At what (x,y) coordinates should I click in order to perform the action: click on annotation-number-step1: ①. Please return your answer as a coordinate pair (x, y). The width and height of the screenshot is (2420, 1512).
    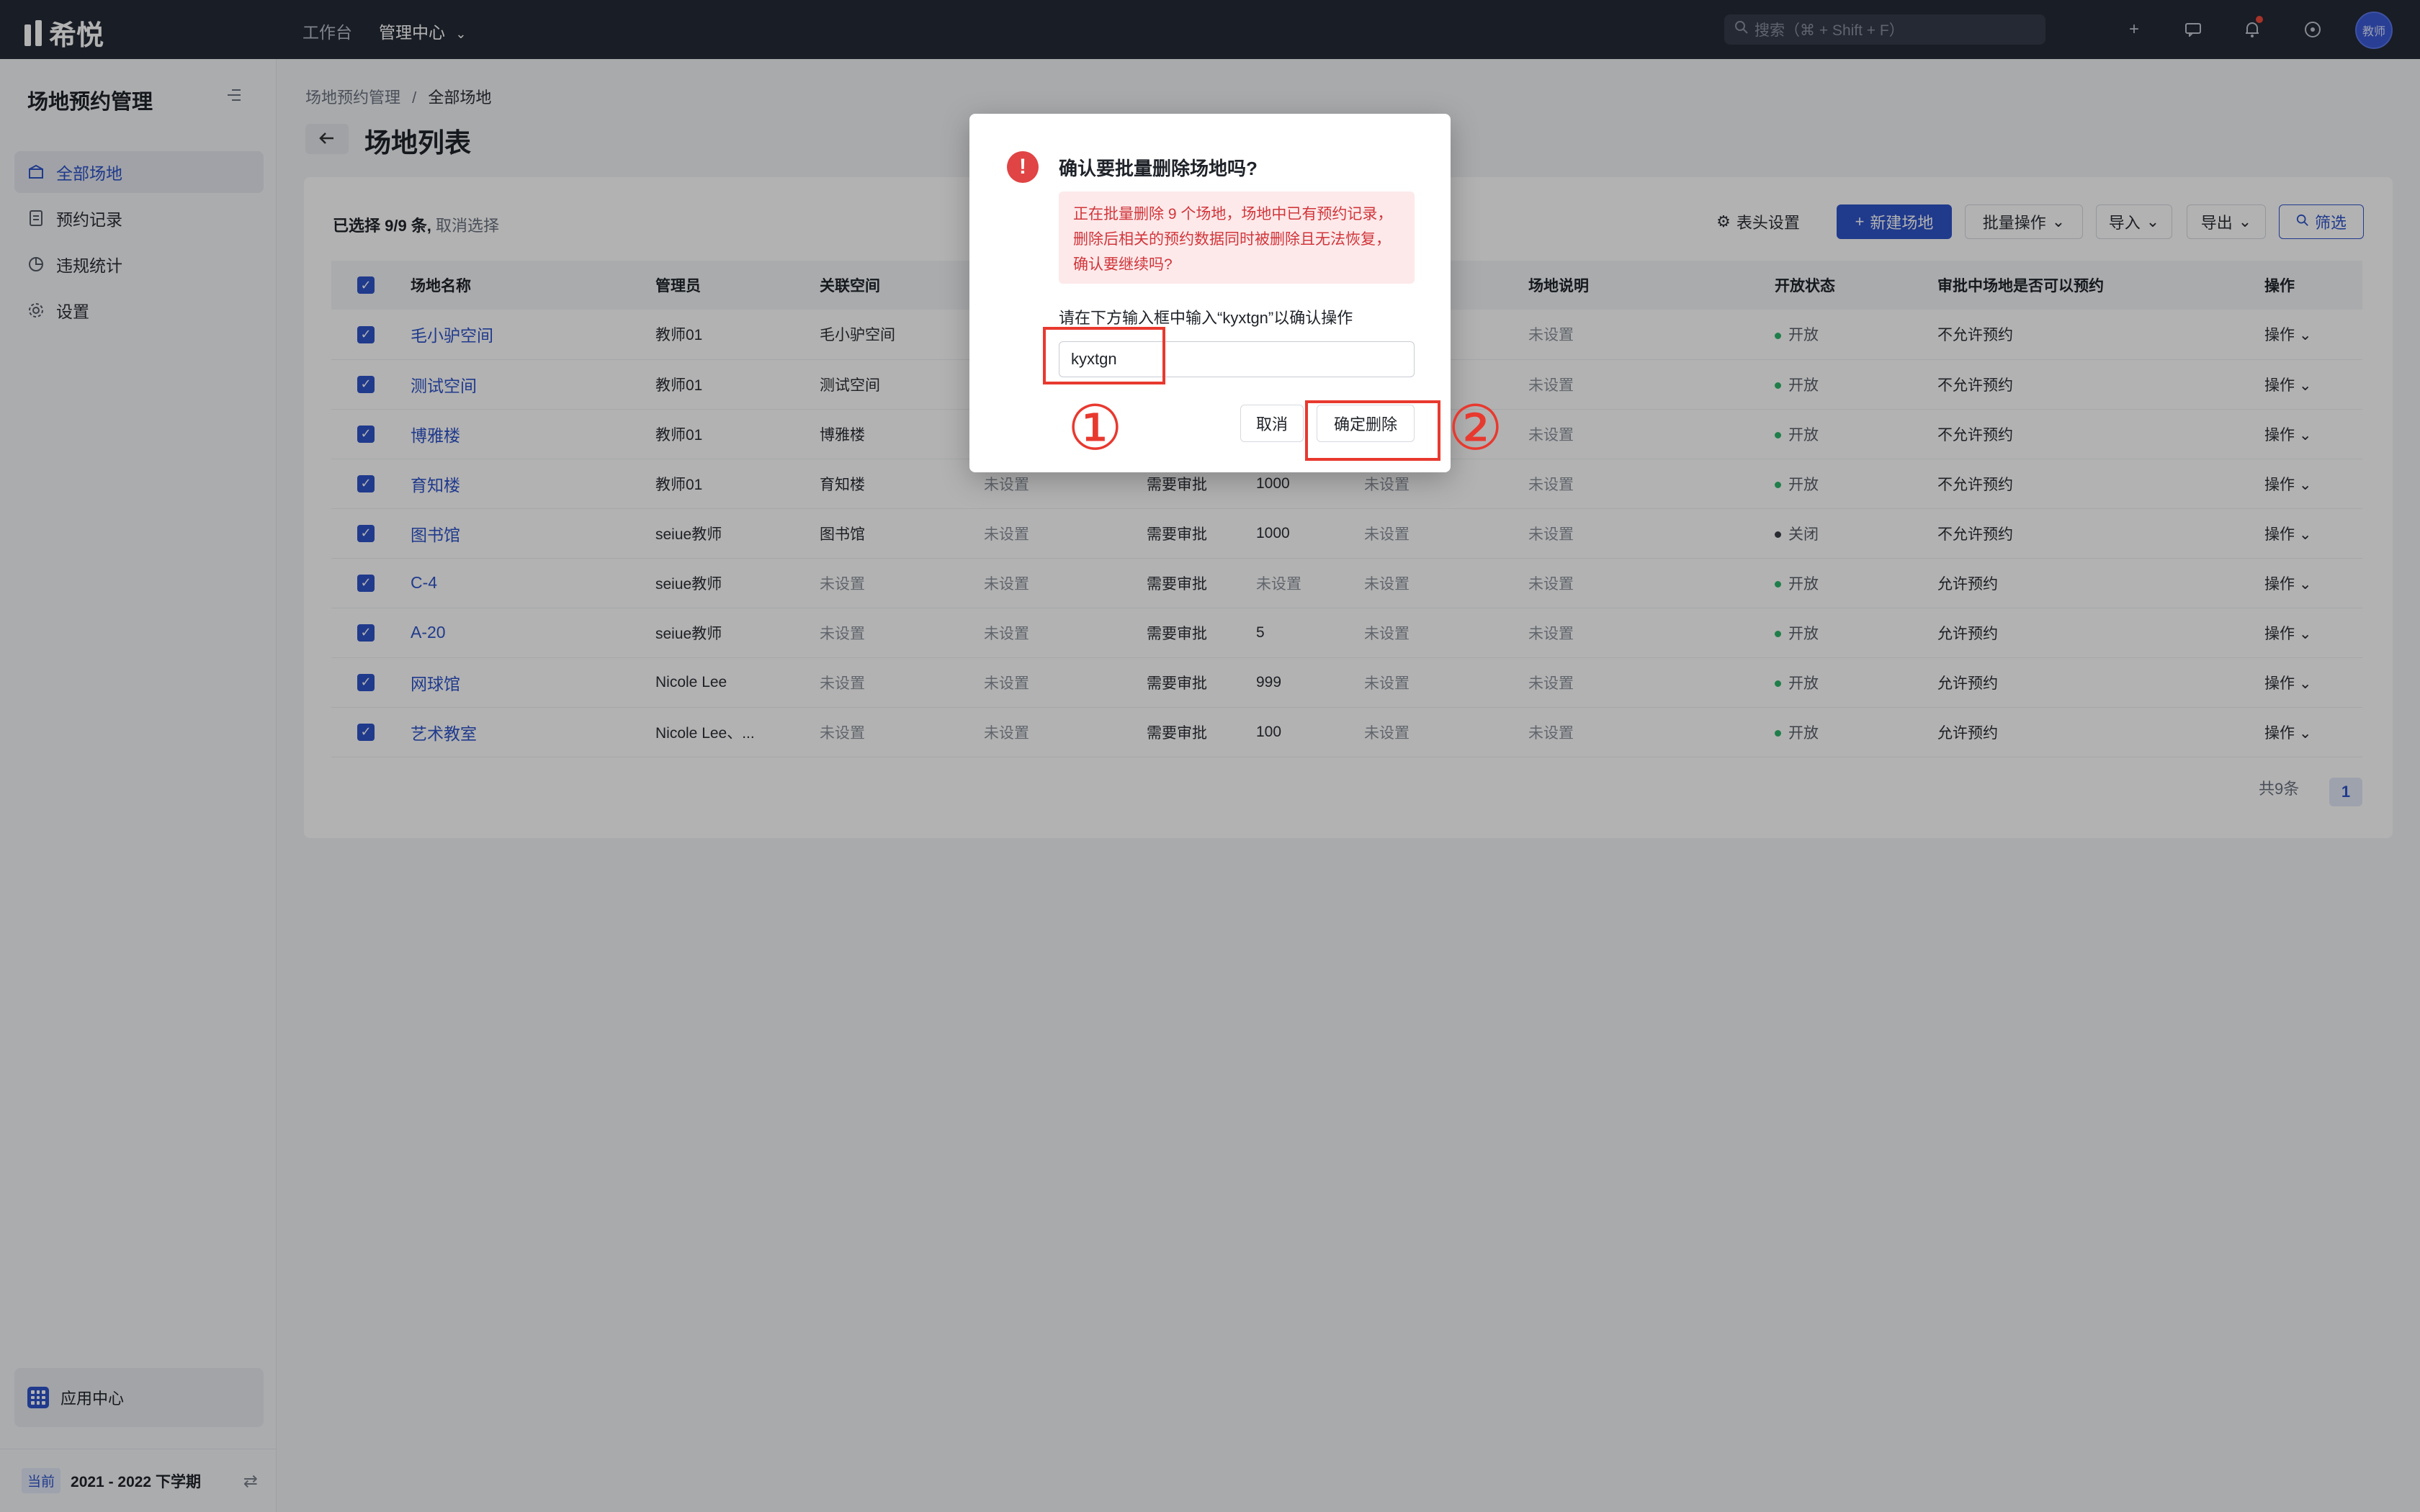
    Looking at the image, I should click on (1095, 428).